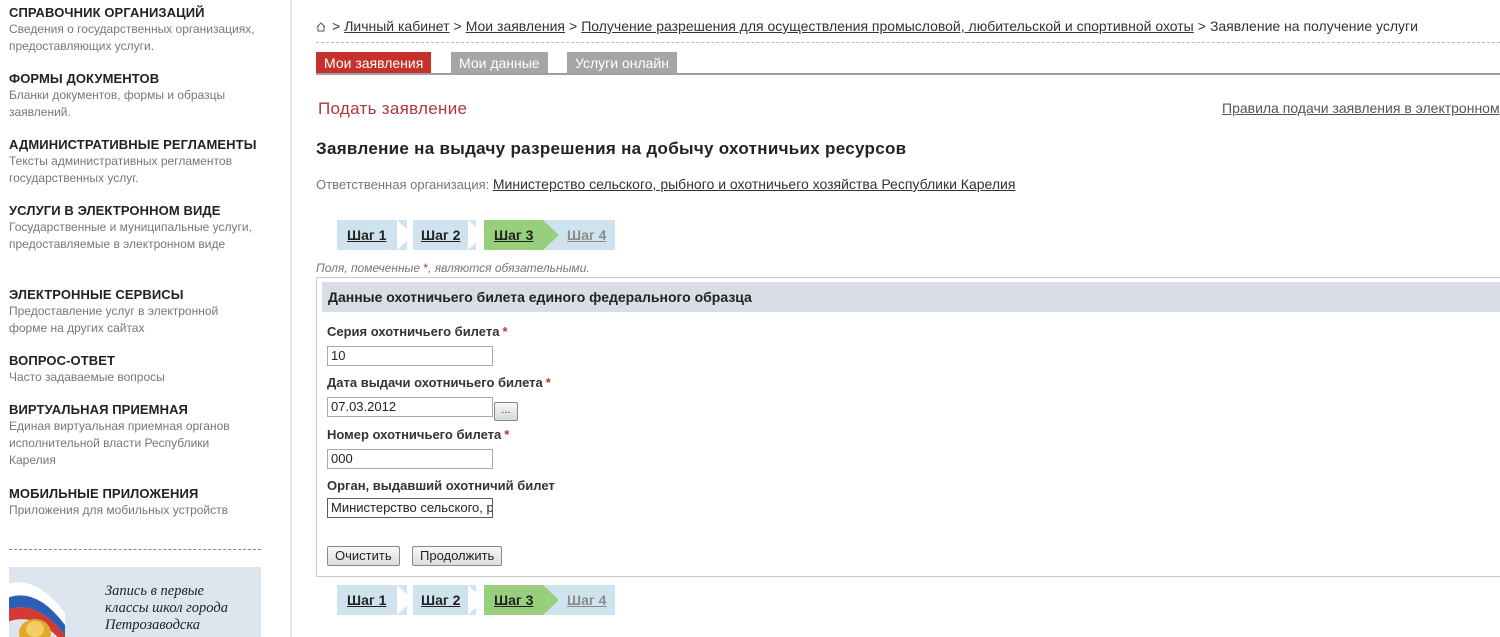 This screenshot has height=637, width=1500. Describe the element at coordinates (37, 609) in the screenshot. I see `bell-flag-icon` at that location.